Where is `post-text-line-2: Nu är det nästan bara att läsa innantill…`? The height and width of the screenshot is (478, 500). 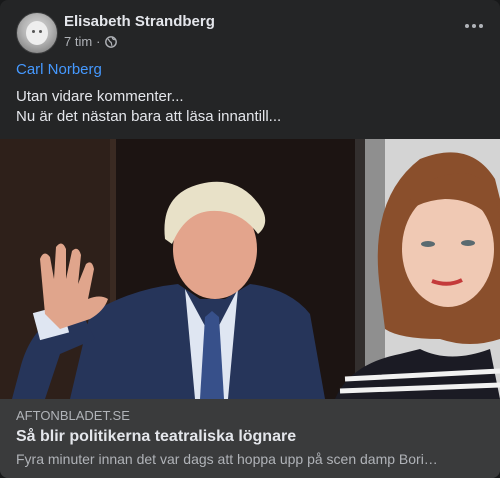
post-text-line-2: Nu är det nästan bara att läsa innantill… is located at coordinates (149, 116).